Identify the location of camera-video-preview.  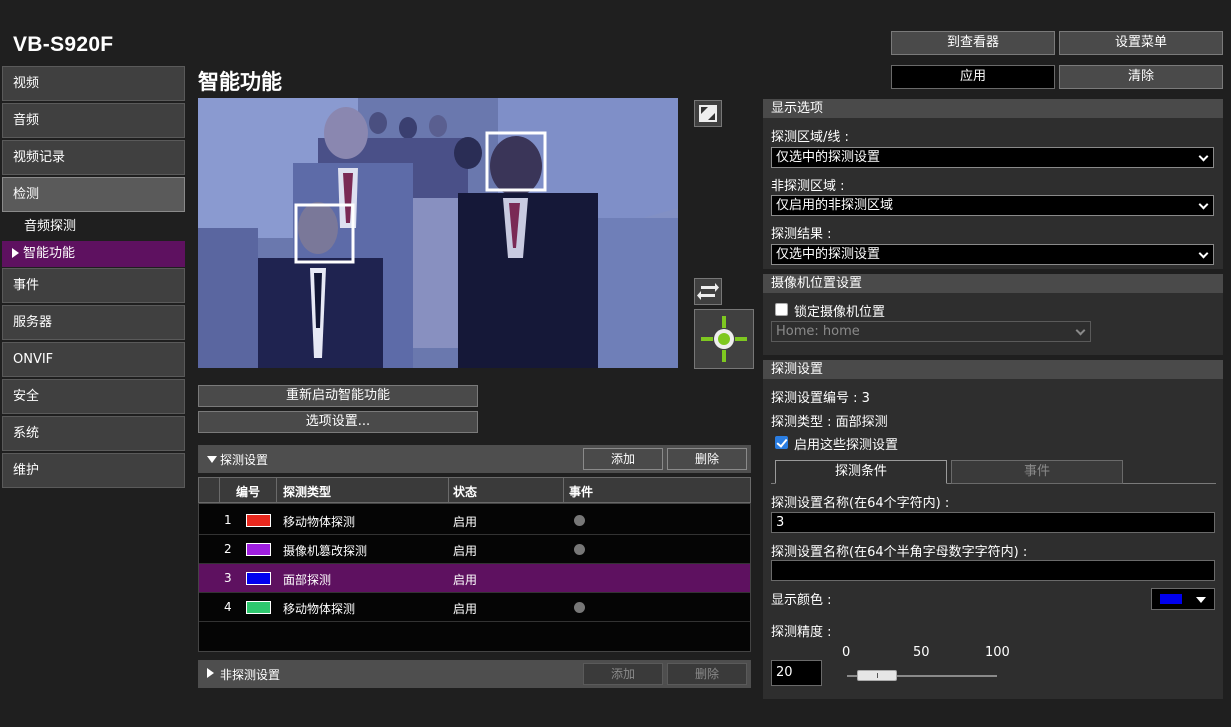
(438, 233).